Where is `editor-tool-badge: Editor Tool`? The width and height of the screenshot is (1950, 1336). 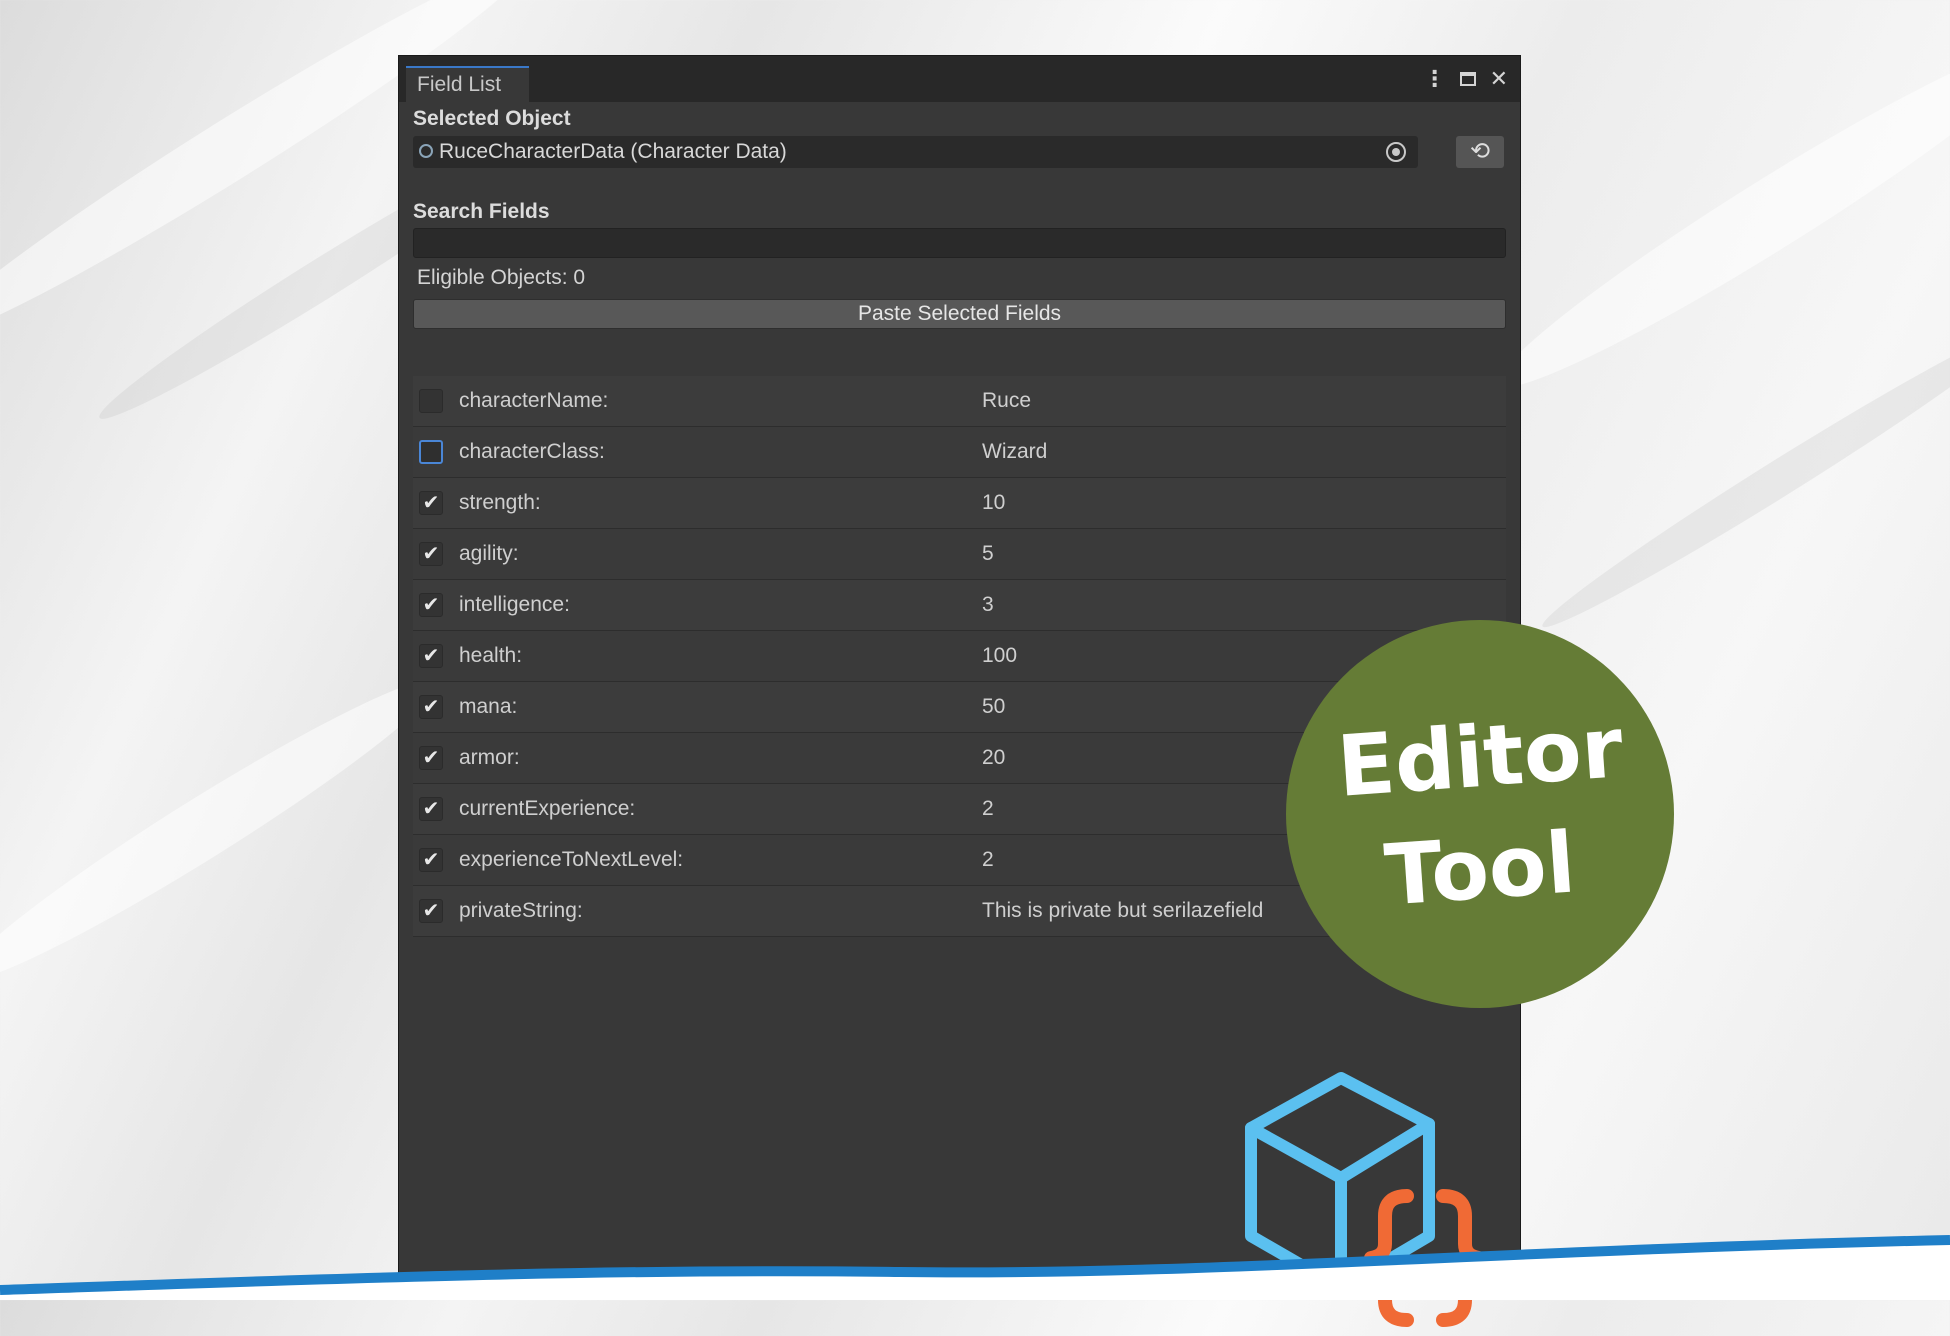 editor-tool-badge: Editor Tool is located at coordinates (1480, 814).